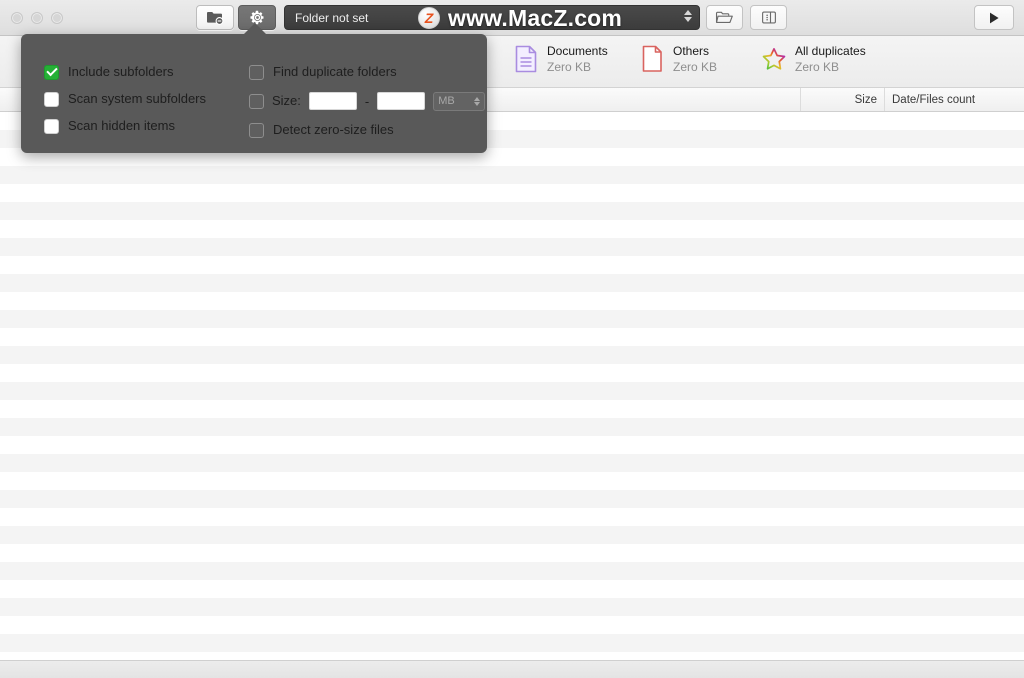 The image size is (1024, 678). I want to click on option-label: Scan system subfolders, so click(137, 98).